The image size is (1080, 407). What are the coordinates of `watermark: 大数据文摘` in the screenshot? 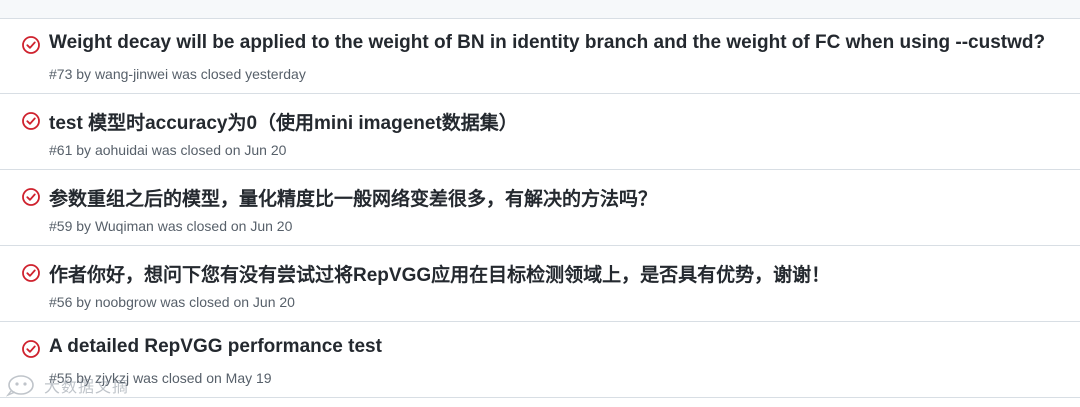 It's located at (67, 385).